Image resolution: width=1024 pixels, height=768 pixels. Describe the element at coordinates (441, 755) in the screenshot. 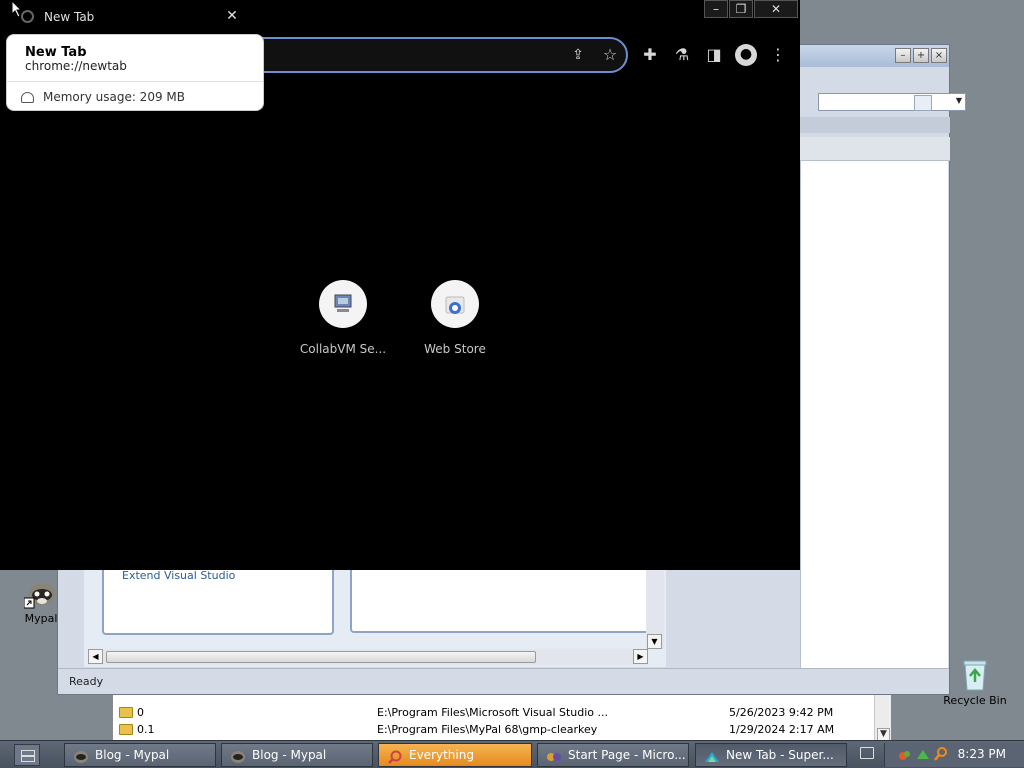

I see `task-label: Everything` at that location.